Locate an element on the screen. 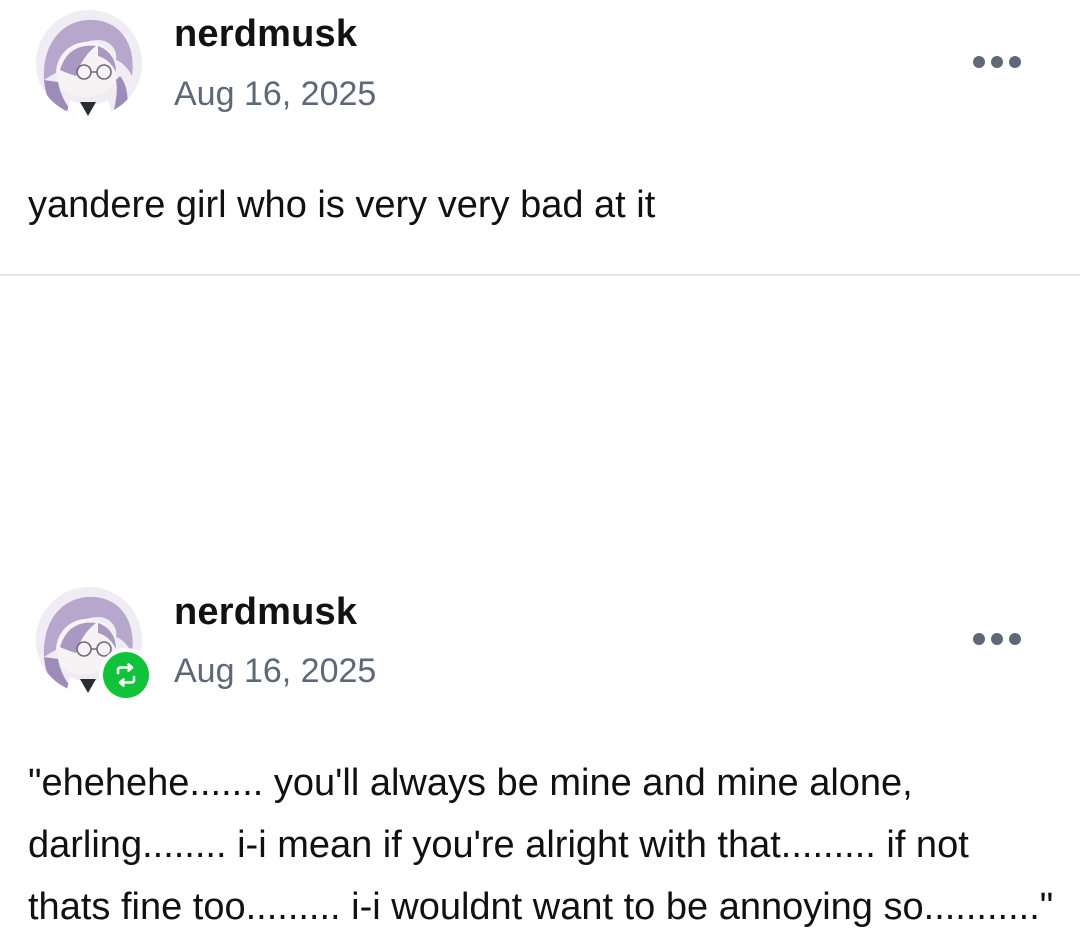 The image size is (1080, 938). anime-avatar-icon is located at coordinates (89, 63).